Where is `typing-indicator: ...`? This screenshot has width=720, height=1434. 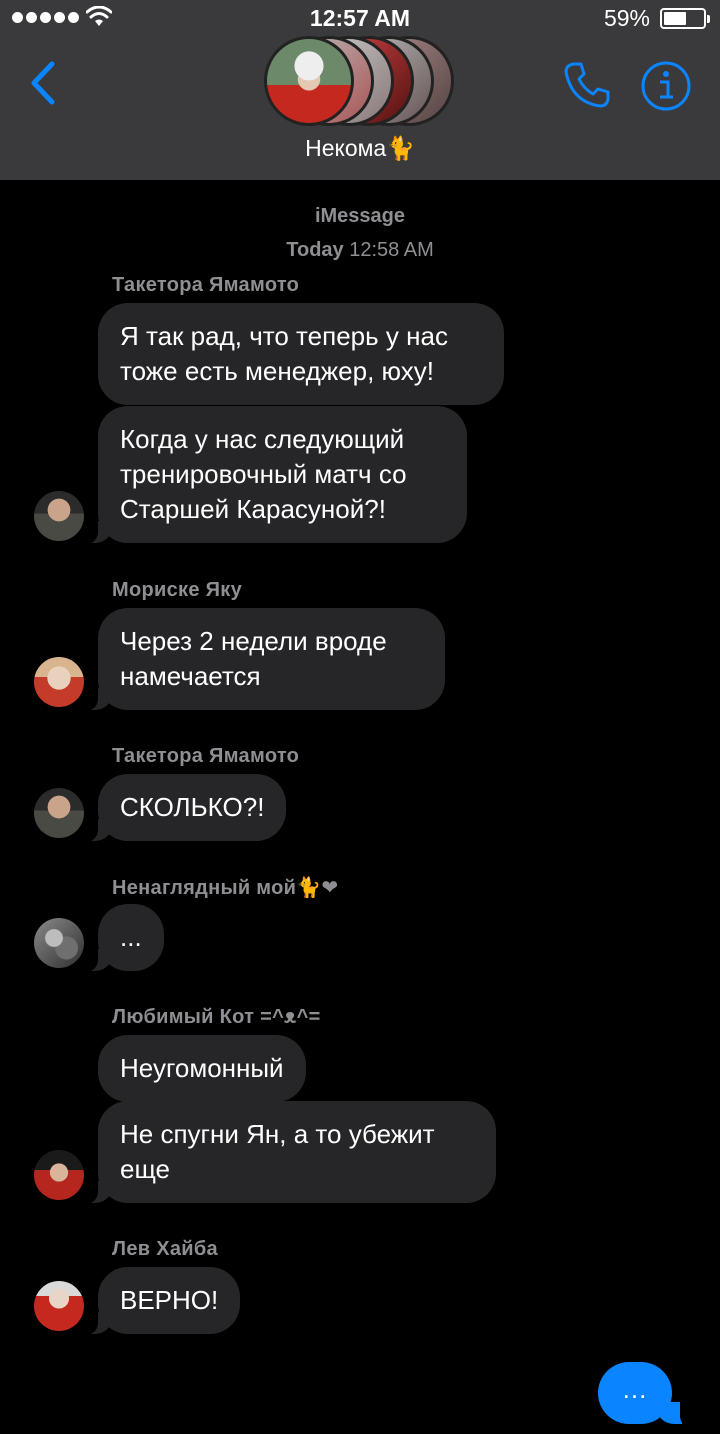 typing-indicator: ... is located at coordinates (640, 1393).